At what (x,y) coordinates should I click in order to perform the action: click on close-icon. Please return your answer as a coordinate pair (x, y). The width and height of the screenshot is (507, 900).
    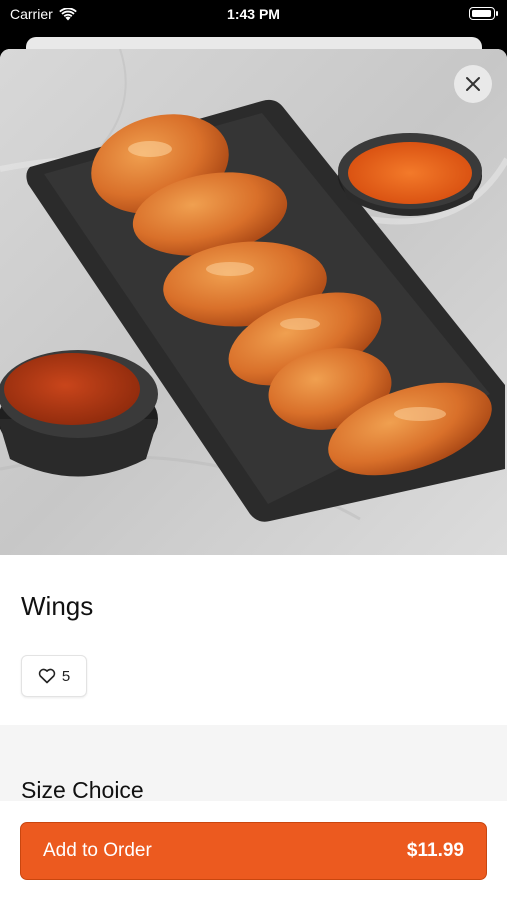
    Looking at the image, I should click on (473, 84).